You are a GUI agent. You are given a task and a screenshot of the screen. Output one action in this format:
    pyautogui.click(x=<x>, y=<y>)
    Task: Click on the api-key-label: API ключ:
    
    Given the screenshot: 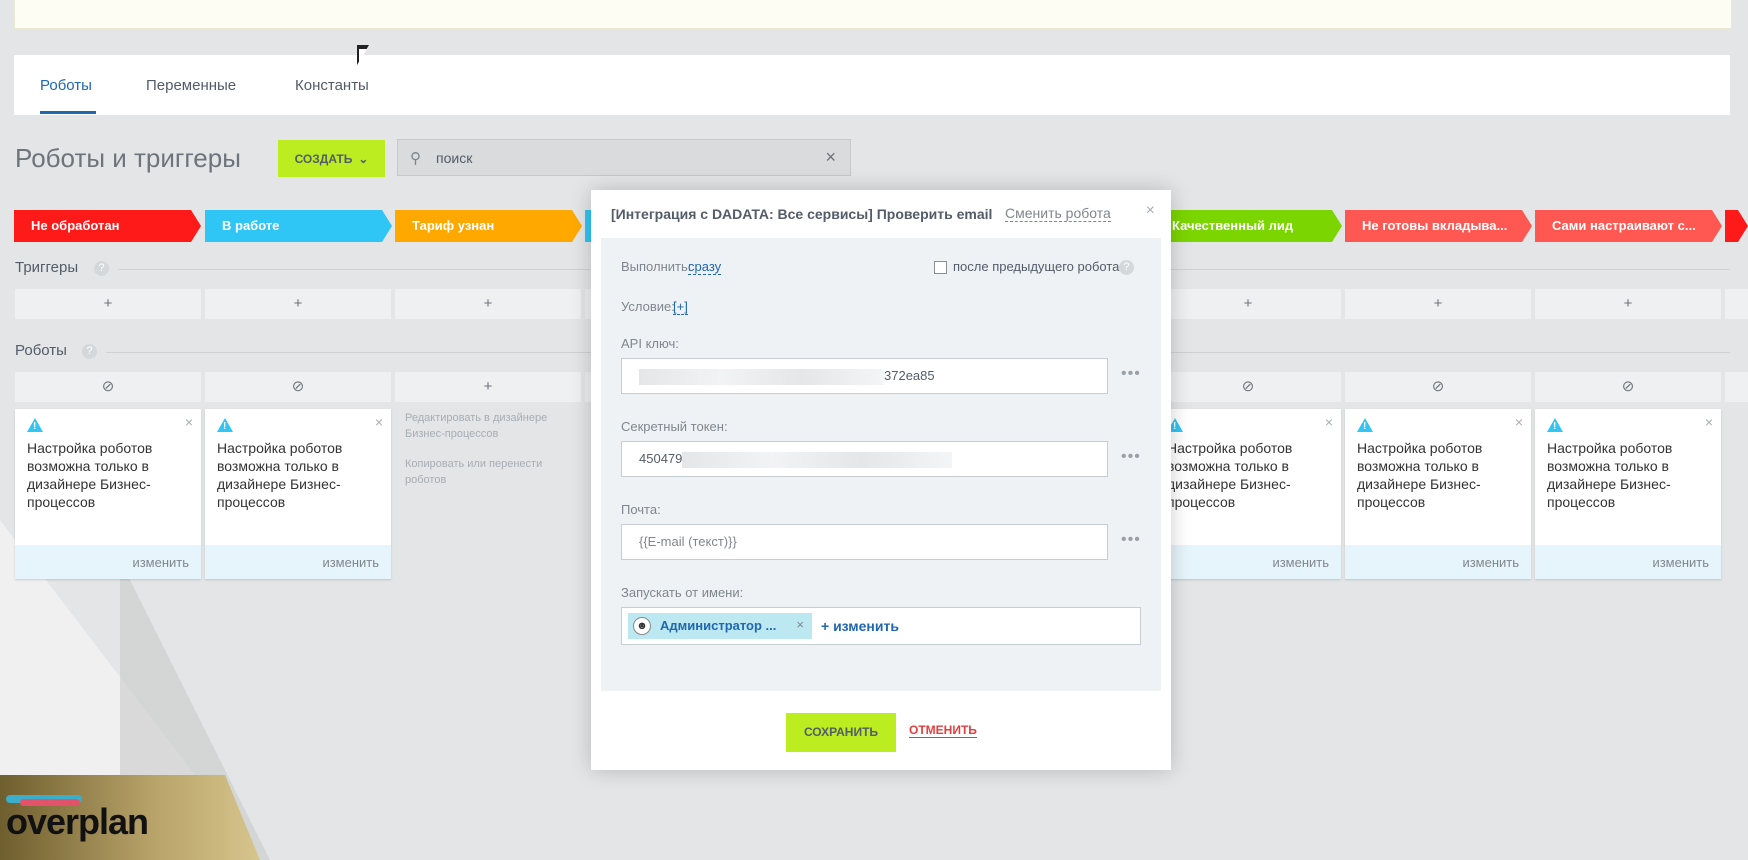 What is the action you would take?
    pyautogui.click(x=650, y=343)
    